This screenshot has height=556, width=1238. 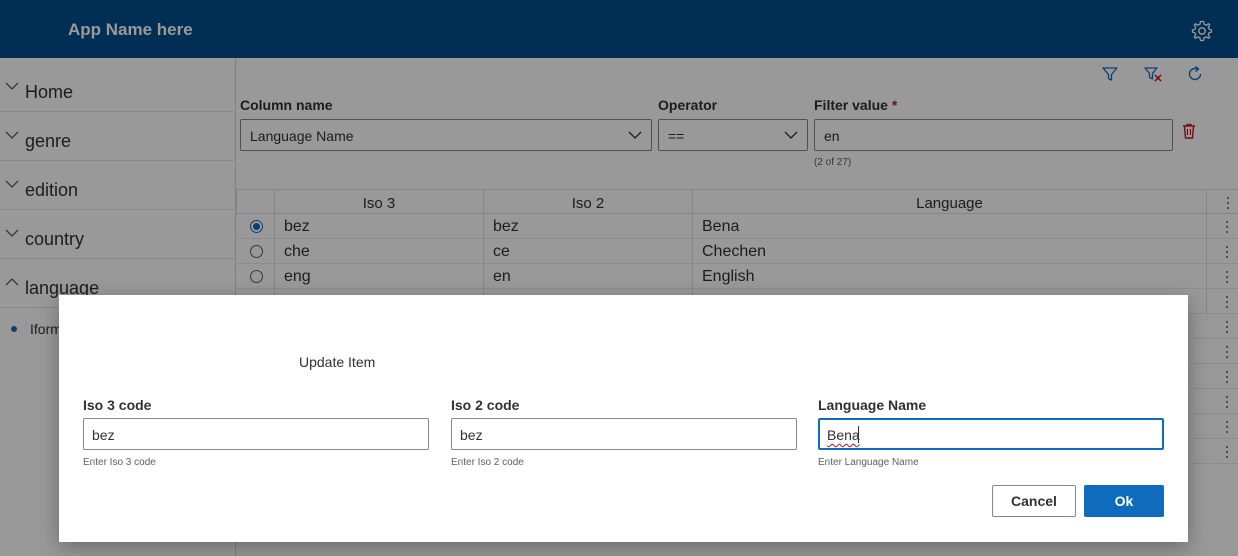 I want to click on cancel-button: Cancel, so click(x=1034, y=501).